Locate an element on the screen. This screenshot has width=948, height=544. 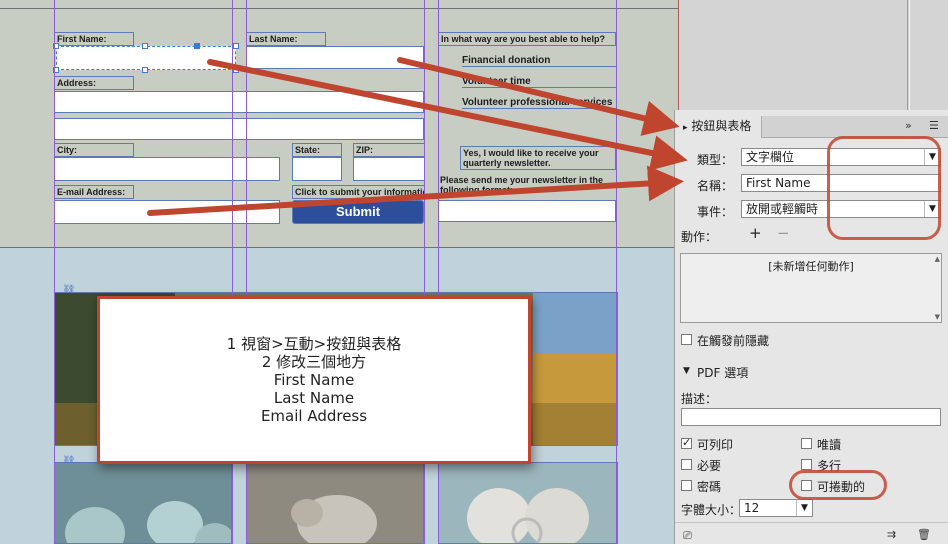
arrow-to-name-field is located at coordinates (415, 190).